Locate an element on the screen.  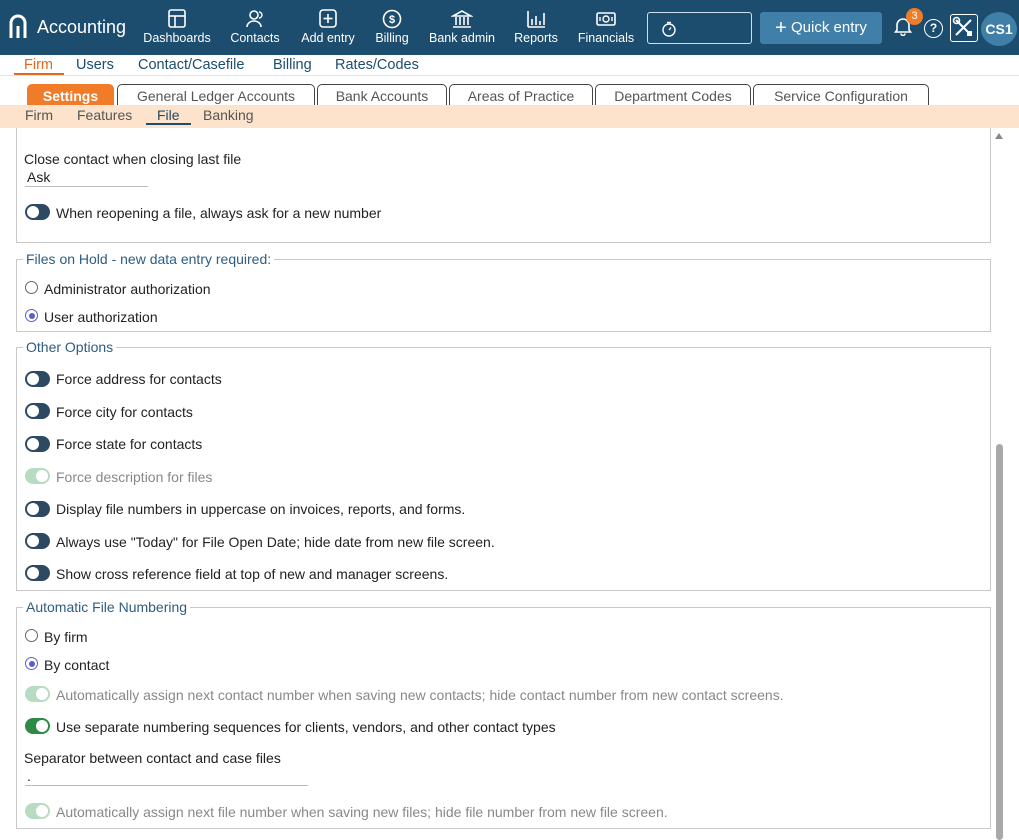
menu-billing: Billing is located at coordinates (292, 65).